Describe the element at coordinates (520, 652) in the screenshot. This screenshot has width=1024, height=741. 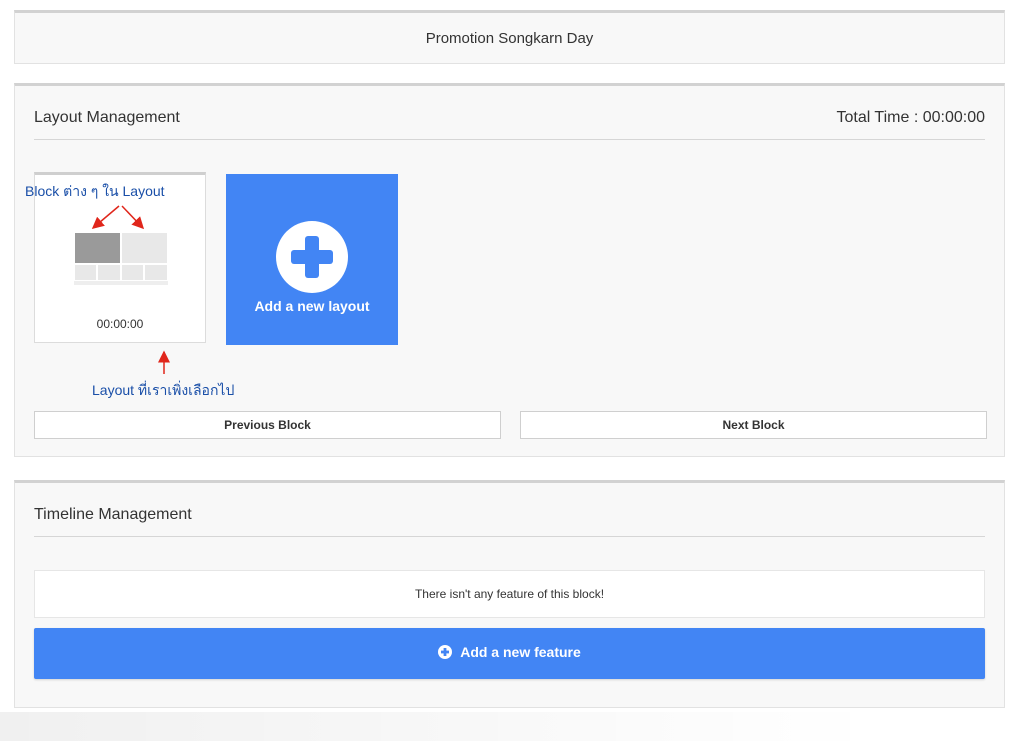
I see `add-feature-label: Add a new feature` at that location.